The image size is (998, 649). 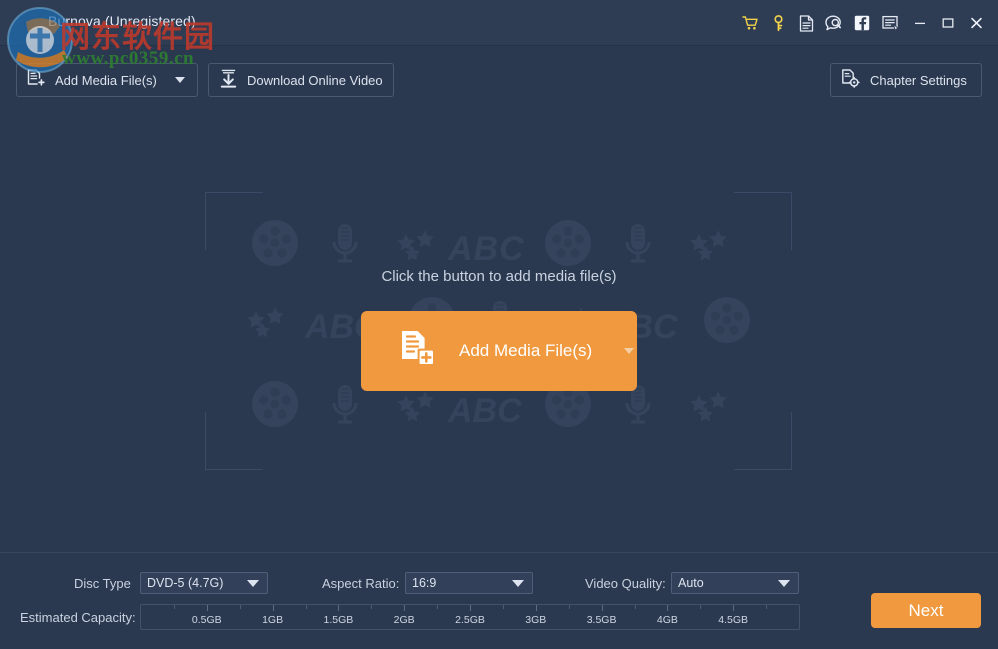 What do you see at coordinates (122, 21) in the screenshot?
I see `app-title: Burnova (Unregistered)` at bounding box center [122, 21].